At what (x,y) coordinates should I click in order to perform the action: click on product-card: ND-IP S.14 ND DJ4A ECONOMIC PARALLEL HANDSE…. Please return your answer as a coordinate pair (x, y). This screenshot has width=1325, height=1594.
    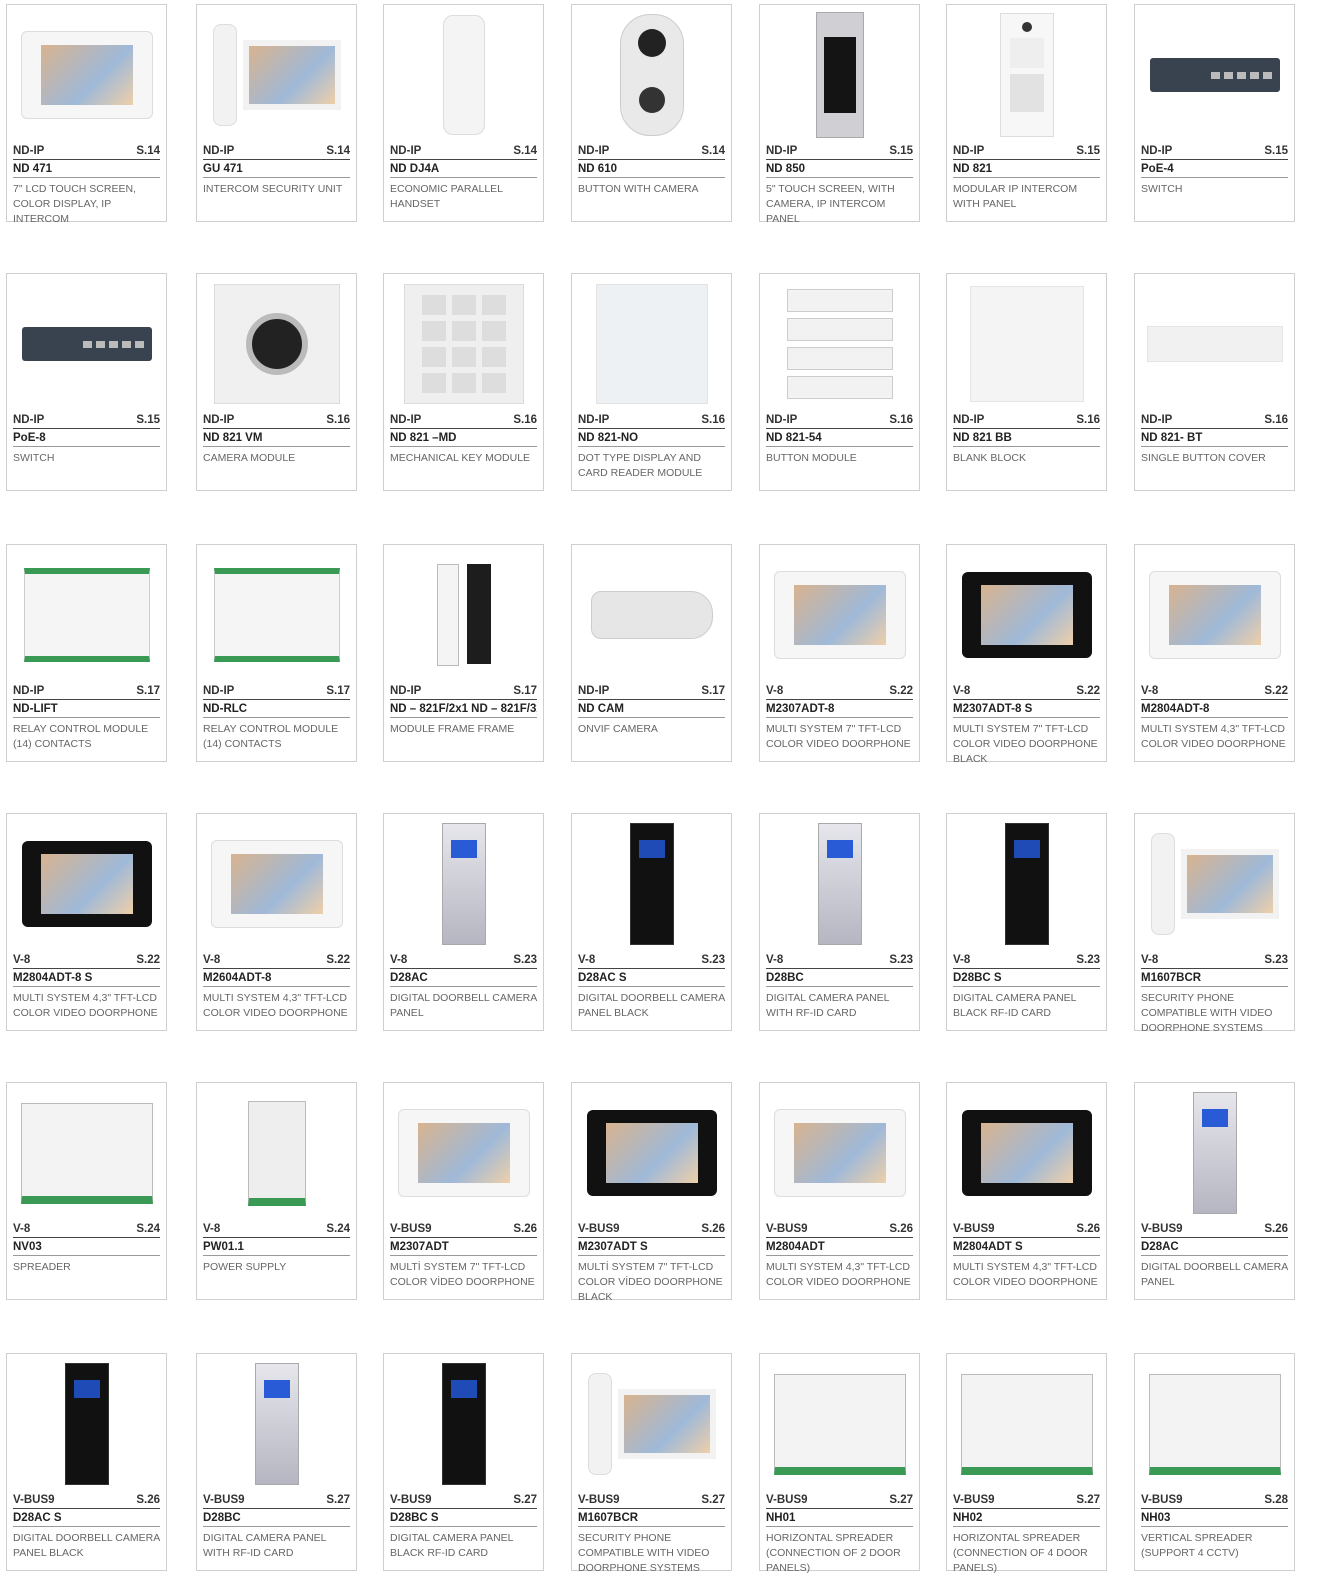
    Looking at the image, I should click on (463, 113).